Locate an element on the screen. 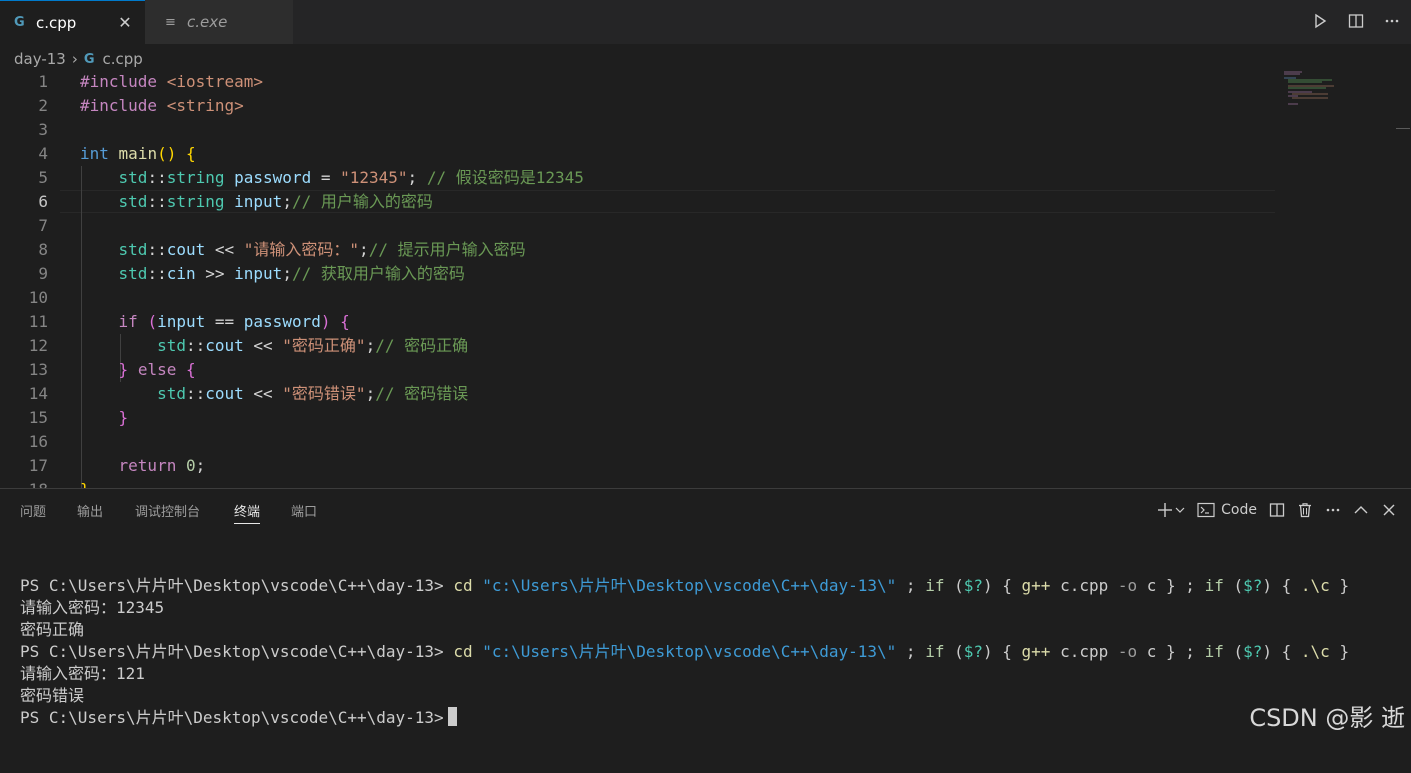 This screenshot has height=773, width=1411. close-panel-icon is located at coordinates (1389, 510).